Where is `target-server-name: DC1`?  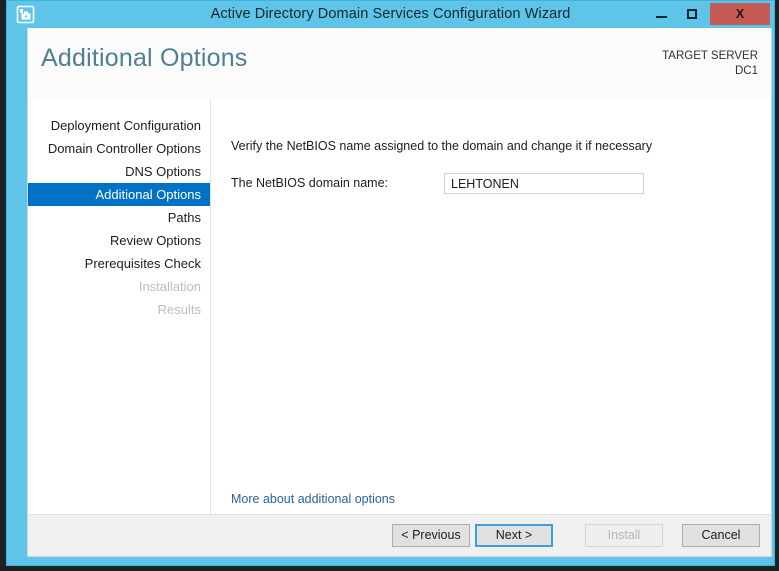
target-server-name: DC1 is located at coordinates (746, 71).